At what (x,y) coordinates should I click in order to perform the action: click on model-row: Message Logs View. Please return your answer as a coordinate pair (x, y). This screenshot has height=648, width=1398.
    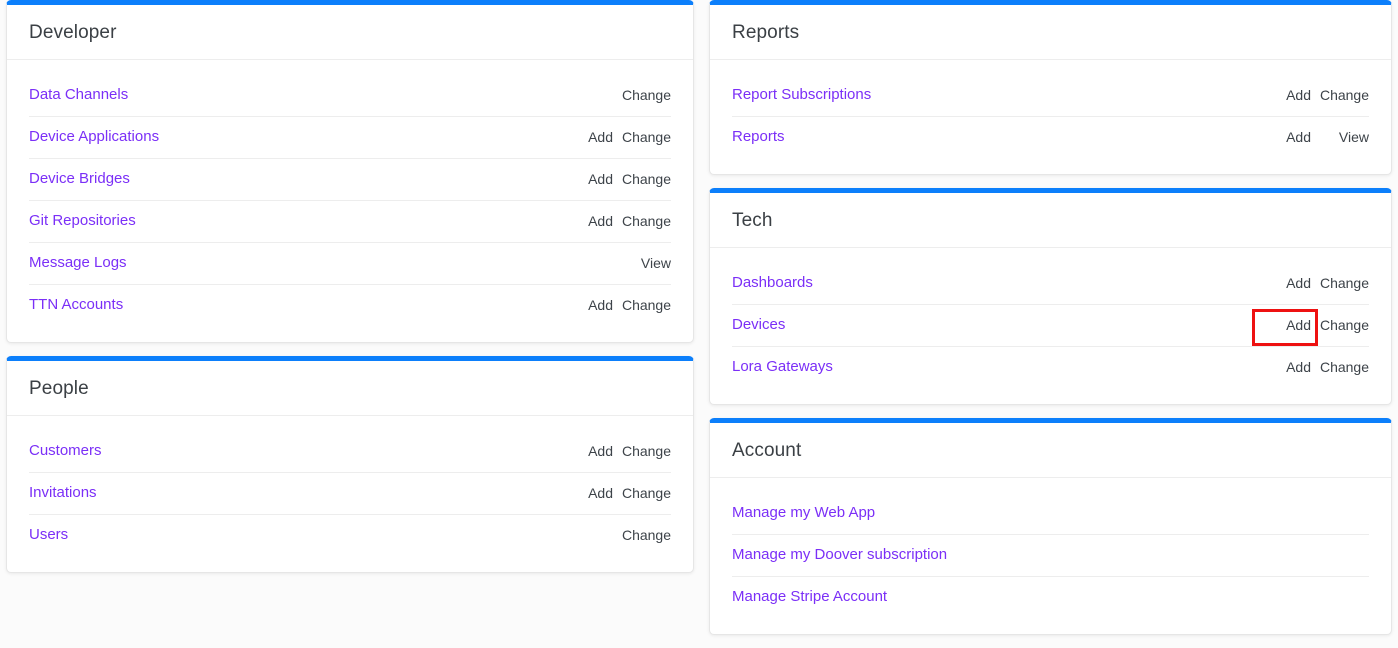
    Looking at the image, I should click on (350, 263).